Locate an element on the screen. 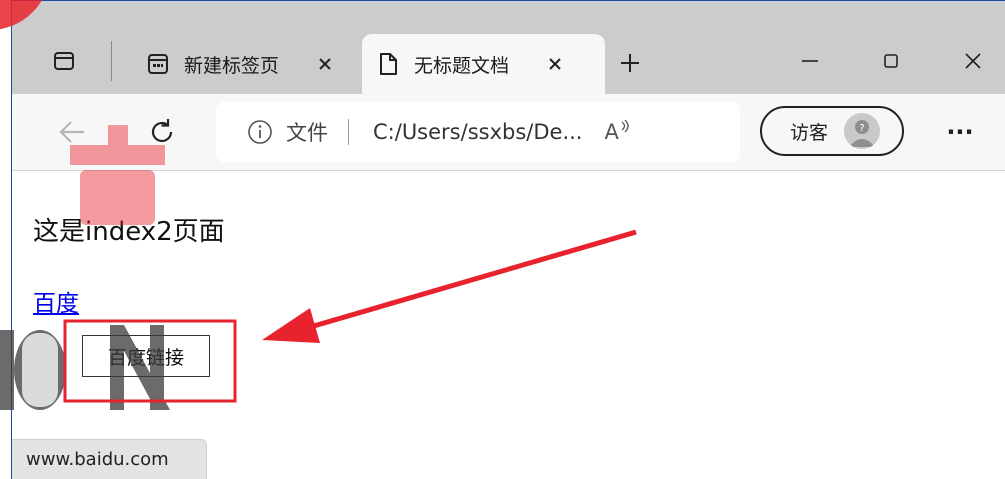 This screenshot has height=479, width=1005. document-icon is located at coordinates (388, 64).